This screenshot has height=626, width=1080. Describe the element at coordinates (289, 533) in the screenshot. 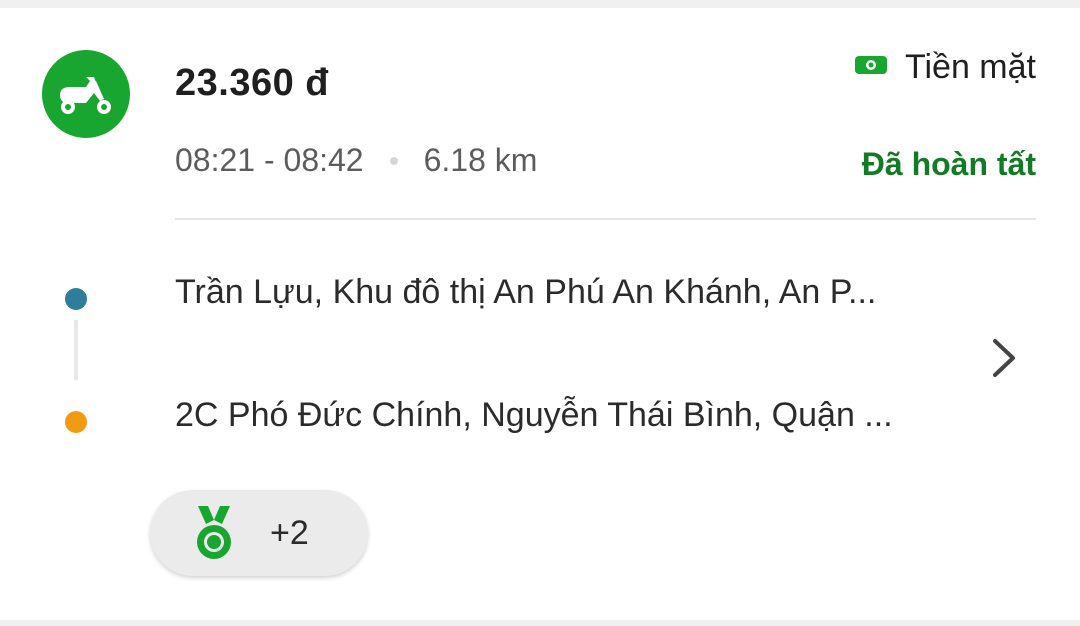

I see `reward-count: +2` at that location.